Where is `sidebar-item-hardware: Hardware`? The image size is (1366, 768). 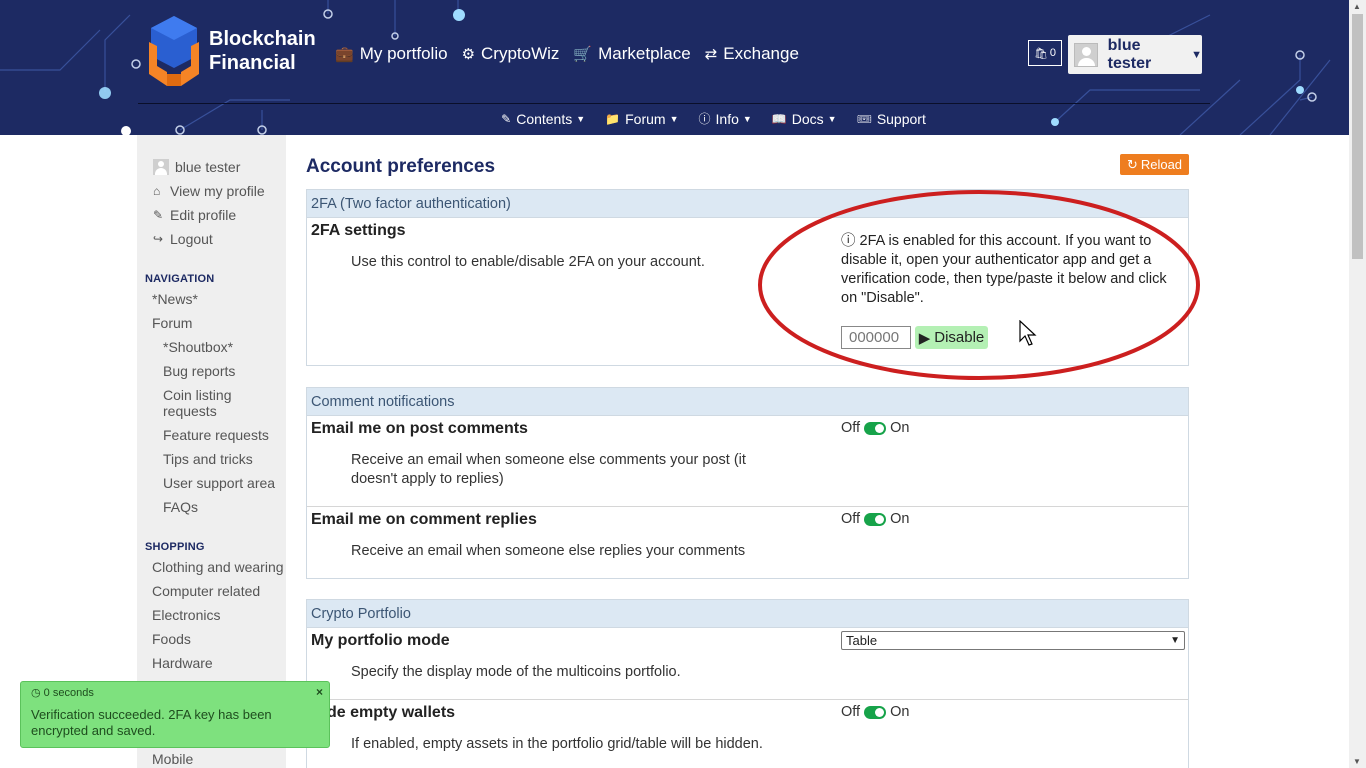 sidebar-item-hardware: Hardware is located at coordinates (182, 663).